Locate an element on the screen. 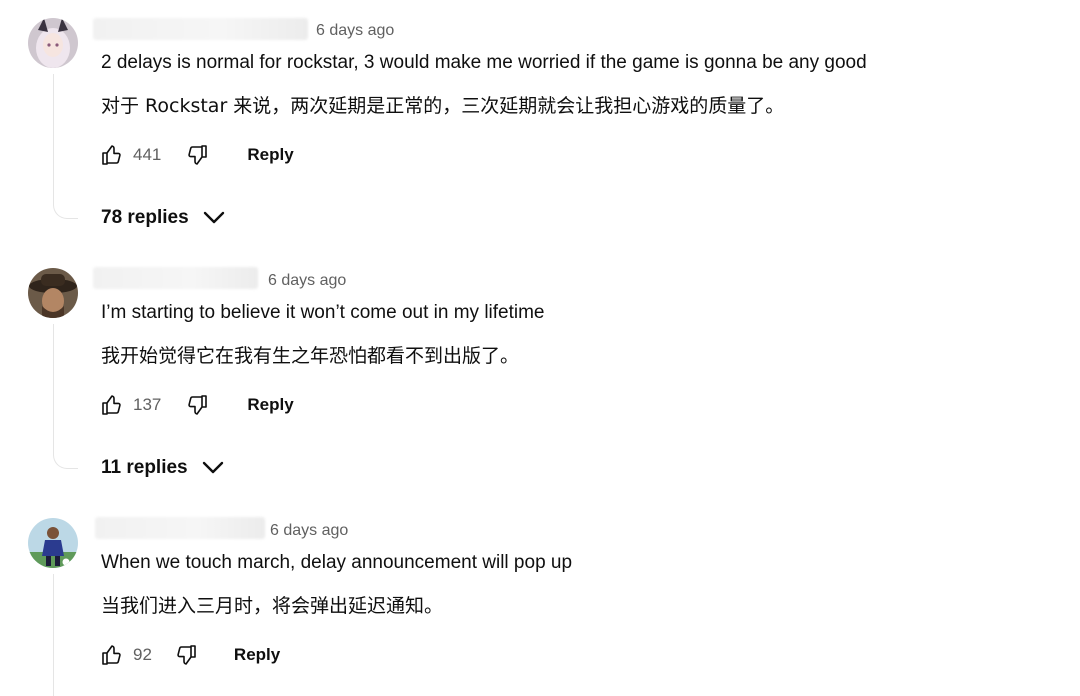 Image resolution: width=1080 pixels, height=696 pixels. cowboy-avatar is located at coordinates (53, 293).